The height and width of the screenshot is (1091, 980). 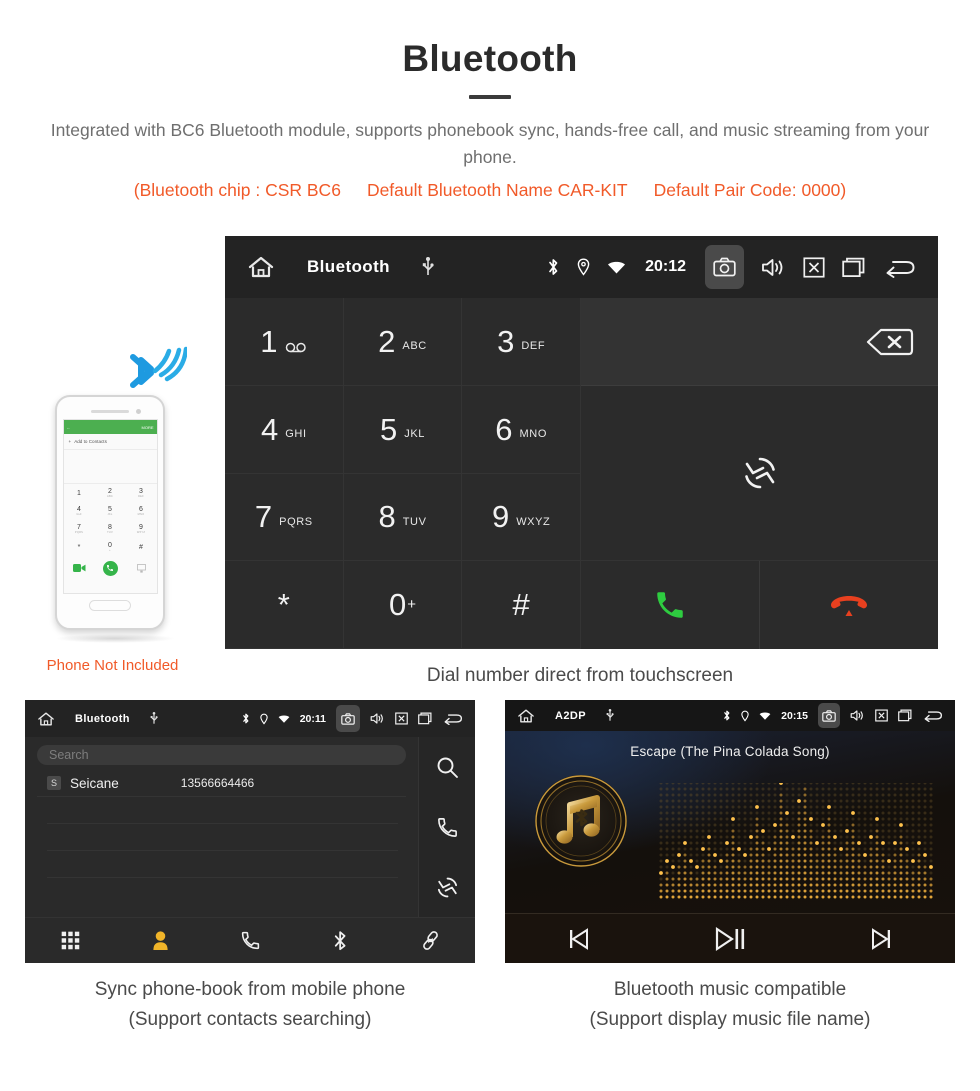 What do you see at coordinates (796, 842) in the screenshot?
I see `equalizer-visualizer` at bounding box center [796, 842].